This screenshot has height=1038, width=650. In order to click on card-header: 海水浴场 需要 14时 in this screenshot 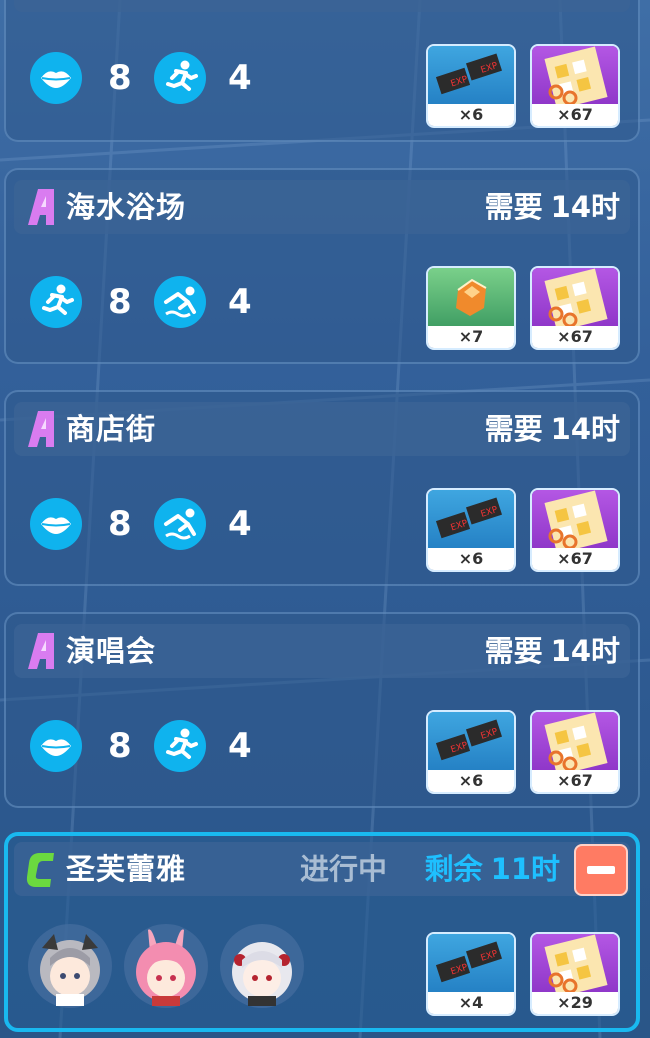, I will do `click(322, 207)`.